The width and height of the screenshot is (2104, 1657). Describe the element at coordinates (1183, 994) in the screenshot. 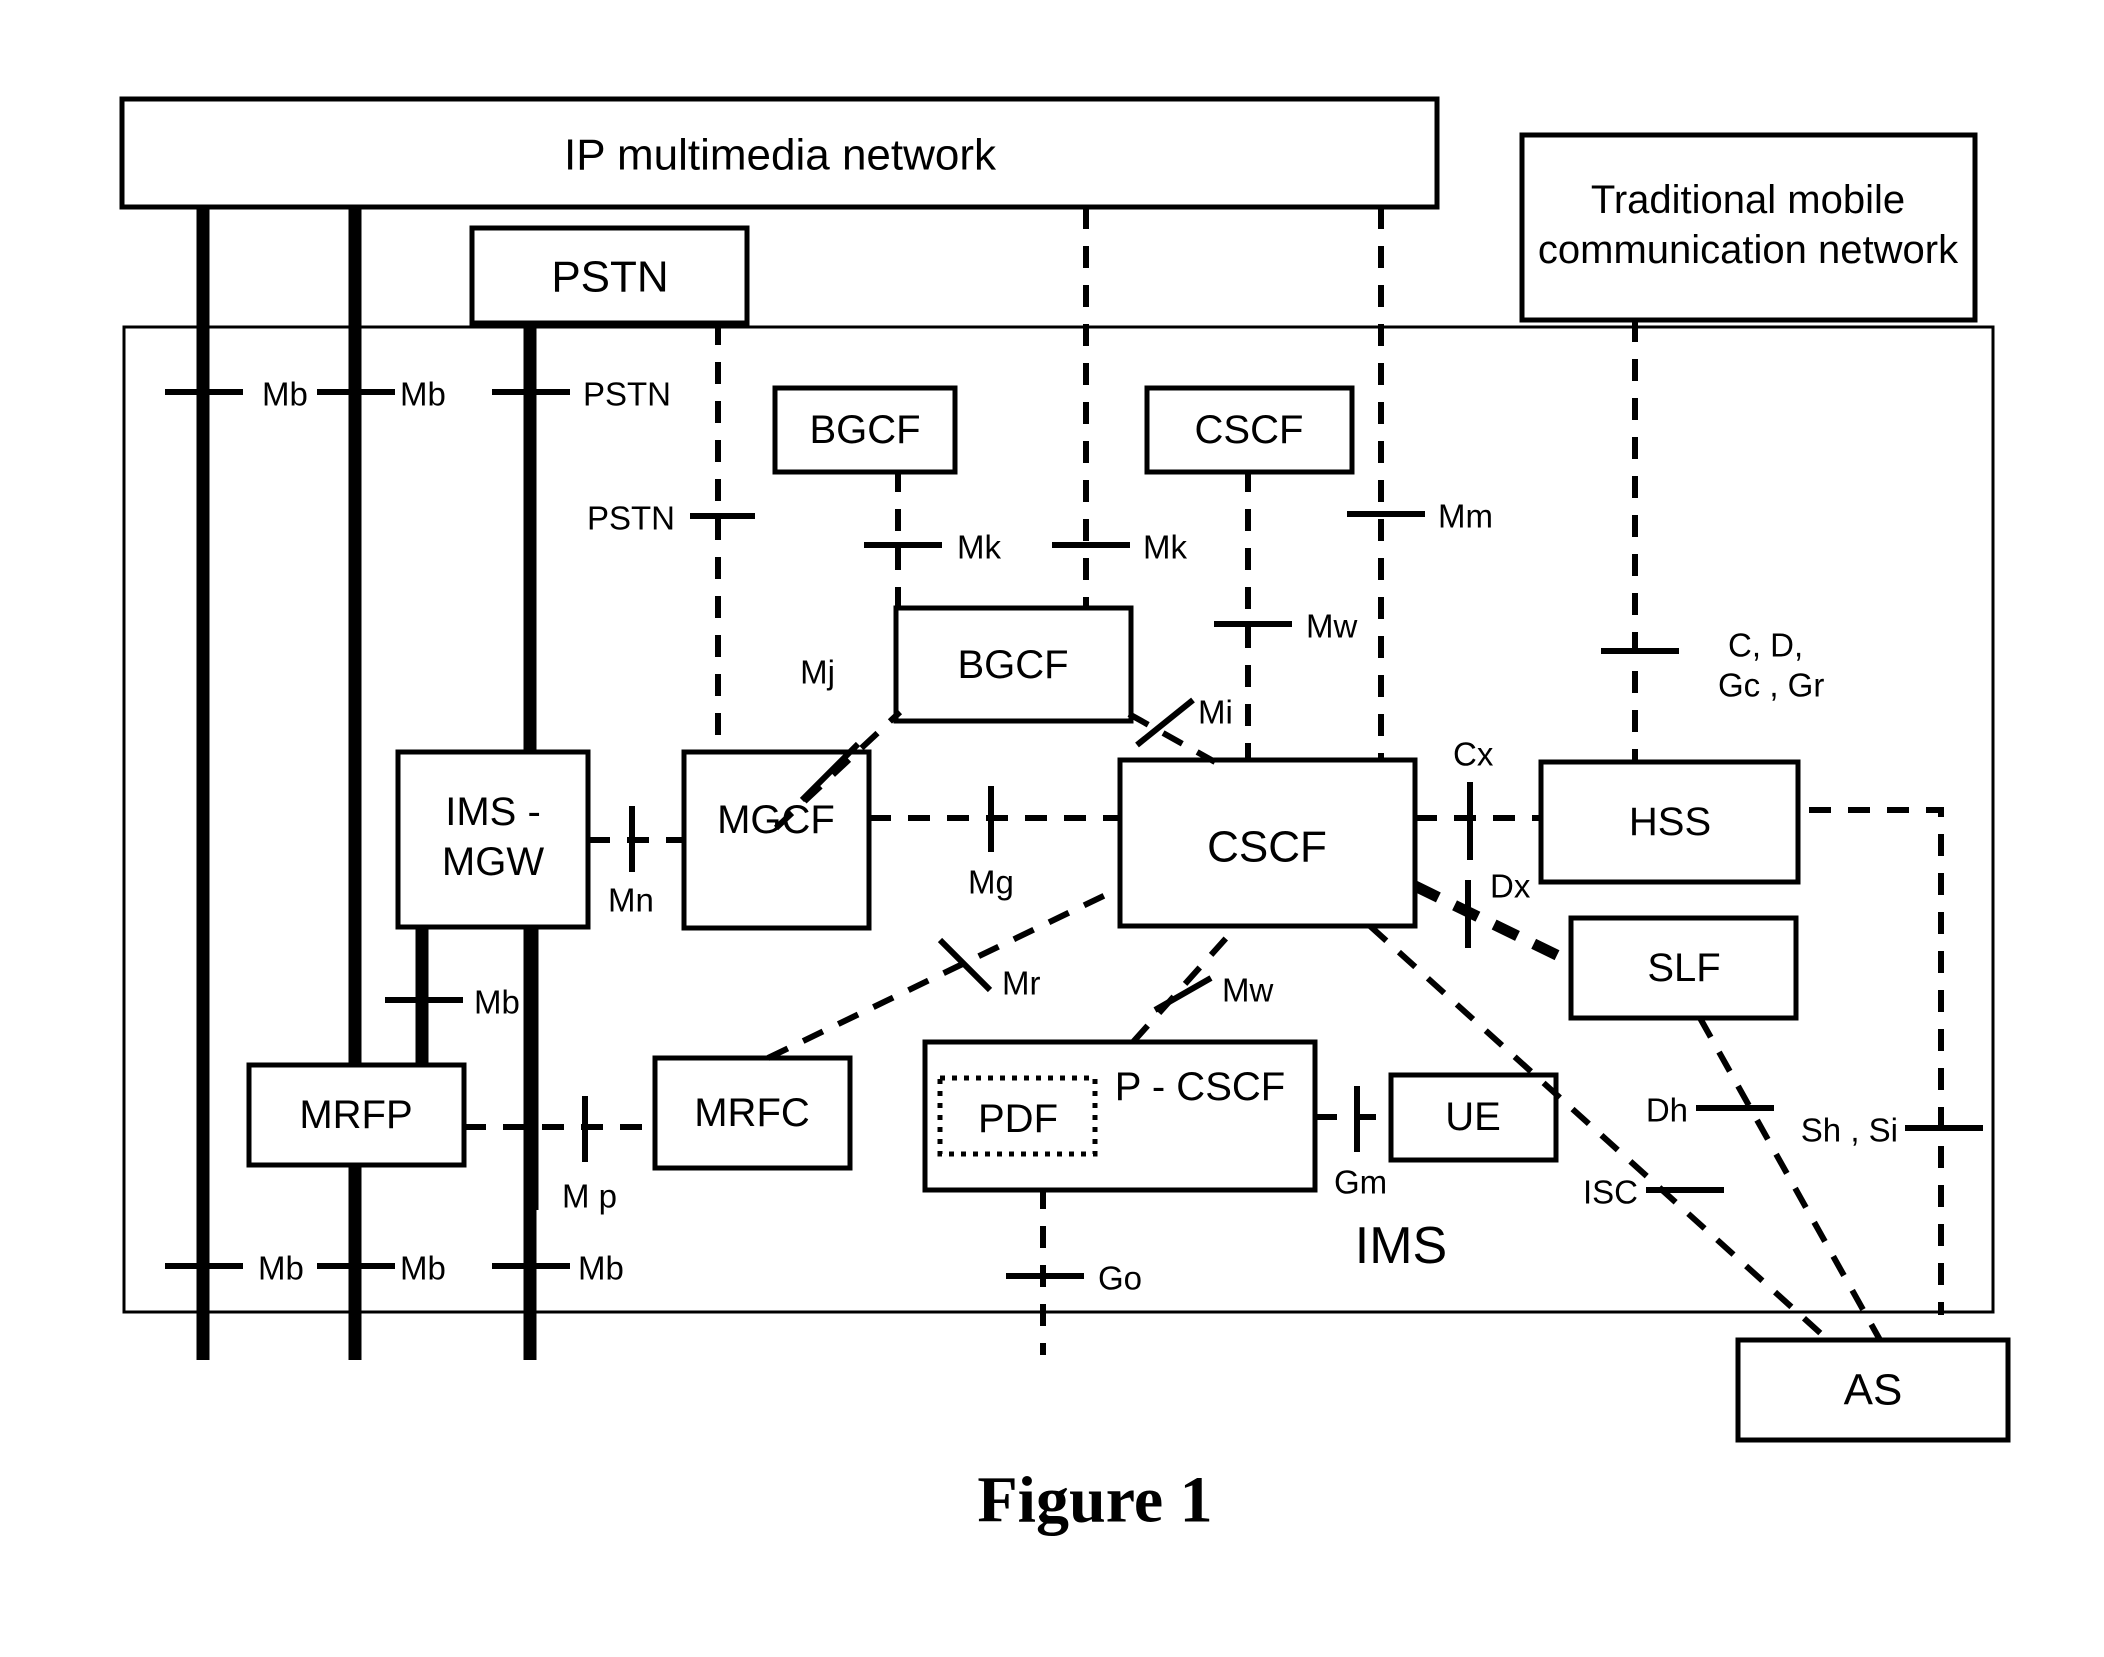

I see `tick-mw-lower` at that location.